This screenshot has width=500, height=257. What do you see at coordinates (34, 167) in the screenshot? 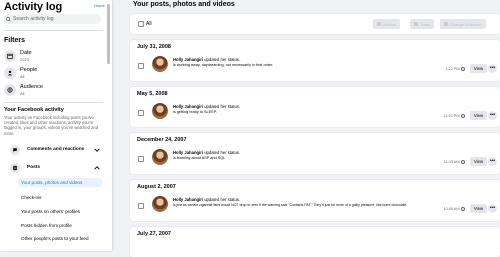
I see `category-label: Posts` at bounding box center [34, 167].